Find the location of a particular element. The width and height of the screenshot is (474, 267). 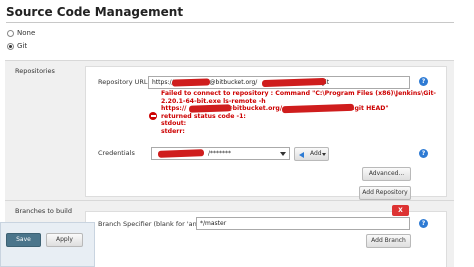

section-title: Source Code Management is located at coordinates (95, 12).